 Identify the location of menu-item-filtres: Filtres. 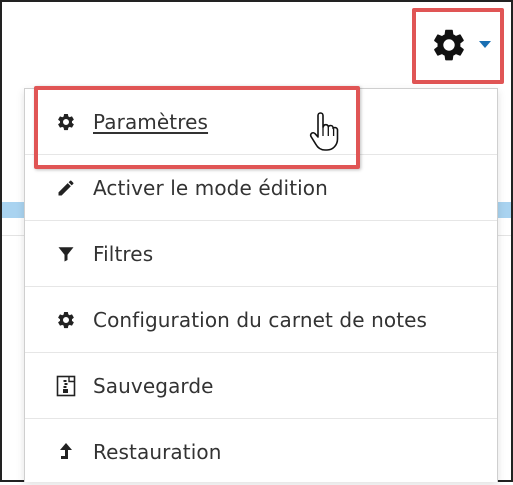
(261, 254).